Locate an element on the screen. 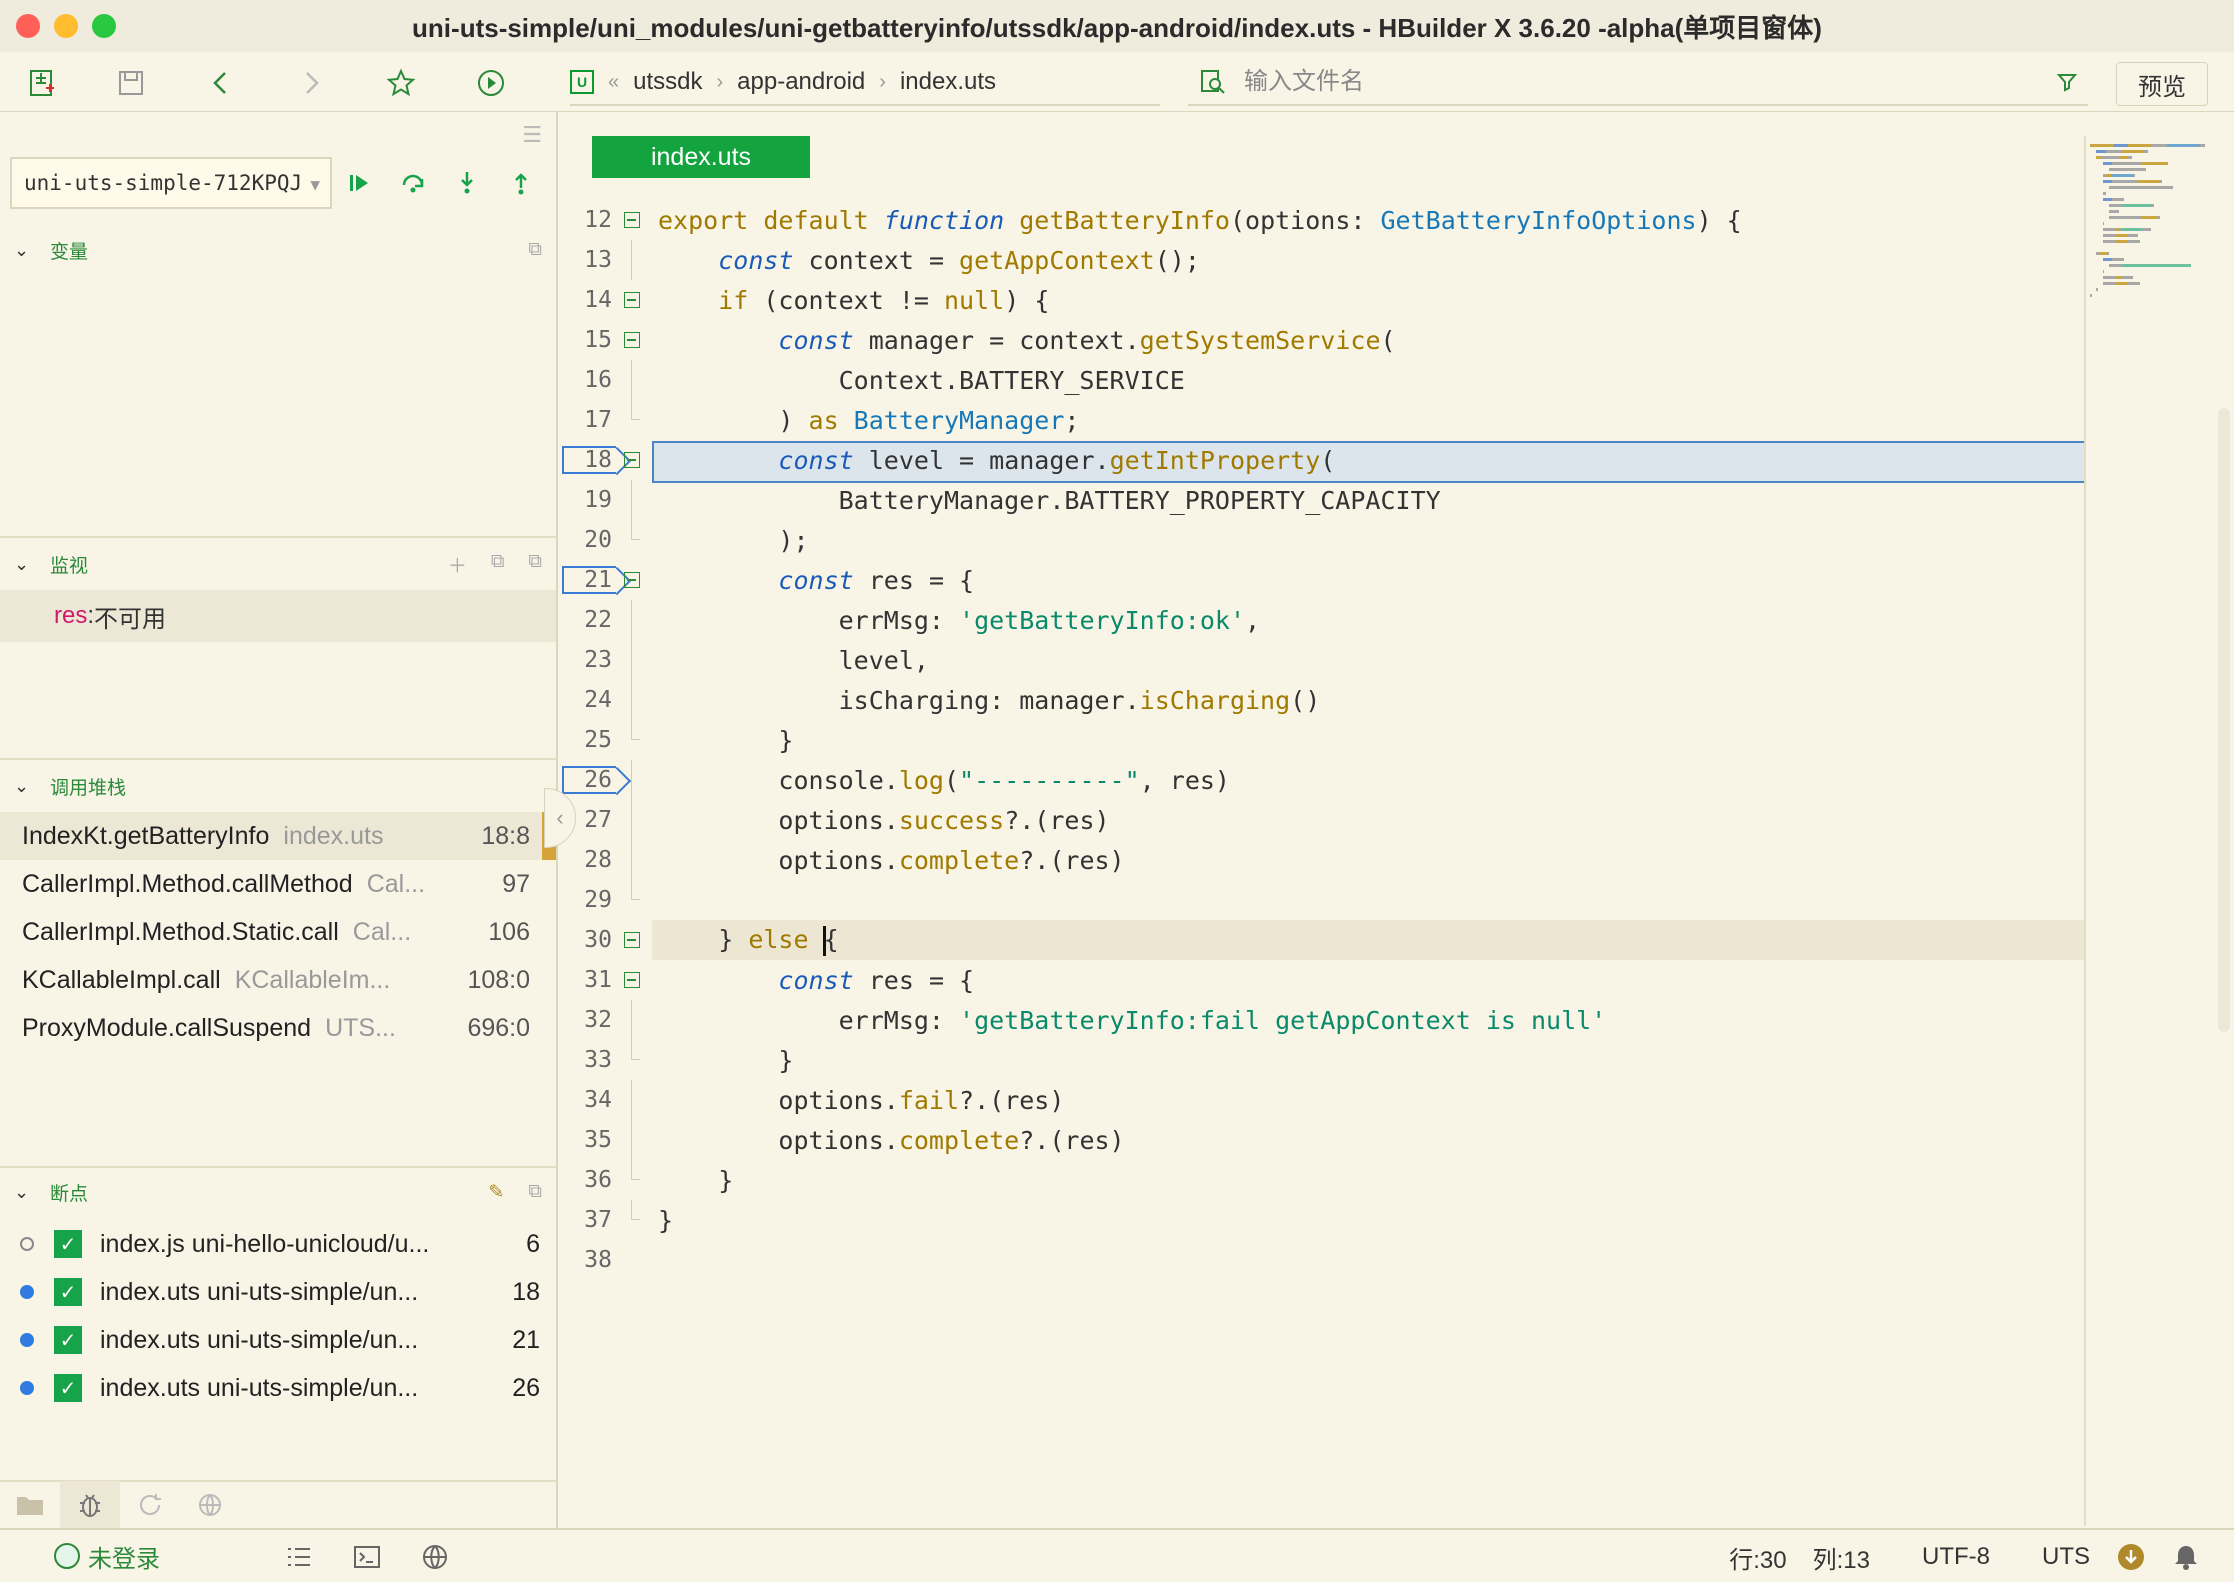  line-number: 37 is located at coordinates (586, 1220).